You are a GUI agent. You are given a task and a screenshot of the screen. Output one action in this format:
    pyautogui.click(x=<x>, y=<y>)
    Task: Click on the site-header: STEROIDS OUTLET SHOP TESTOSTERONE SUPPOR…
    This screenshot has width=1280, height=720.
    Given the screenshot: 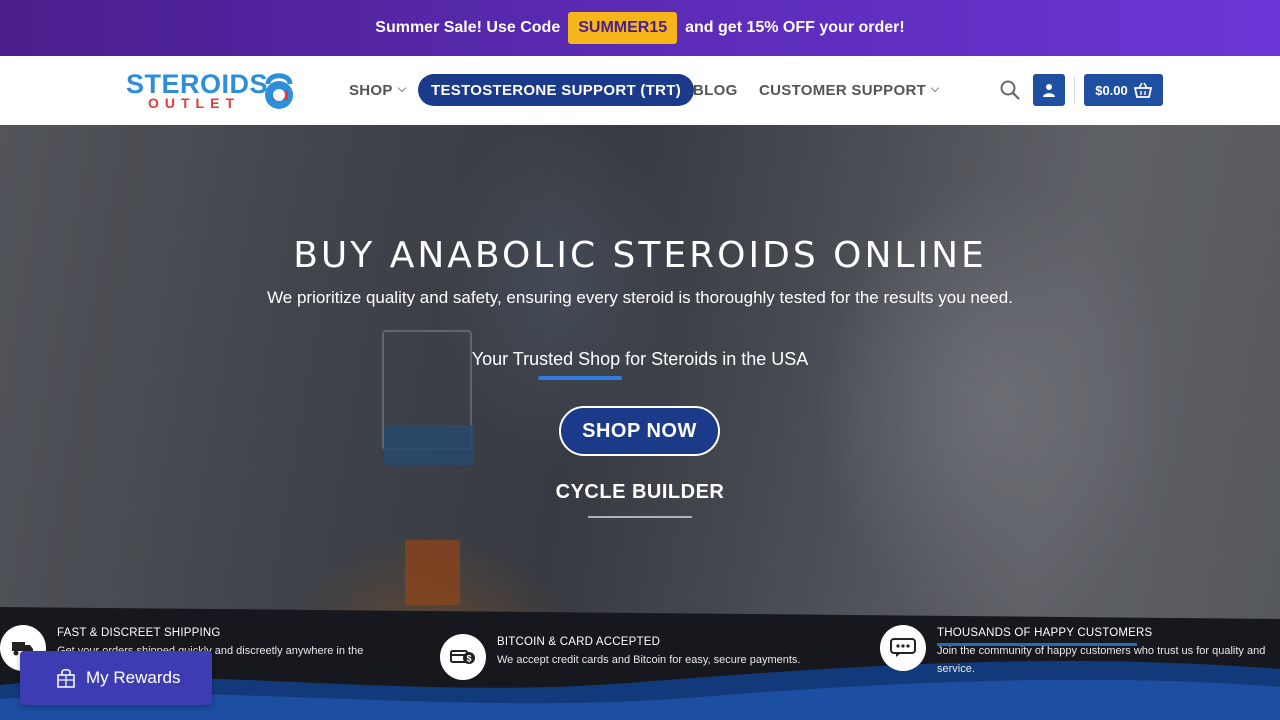 What is the action you would take?
    pyautogui.click(x=640, y=90)
    